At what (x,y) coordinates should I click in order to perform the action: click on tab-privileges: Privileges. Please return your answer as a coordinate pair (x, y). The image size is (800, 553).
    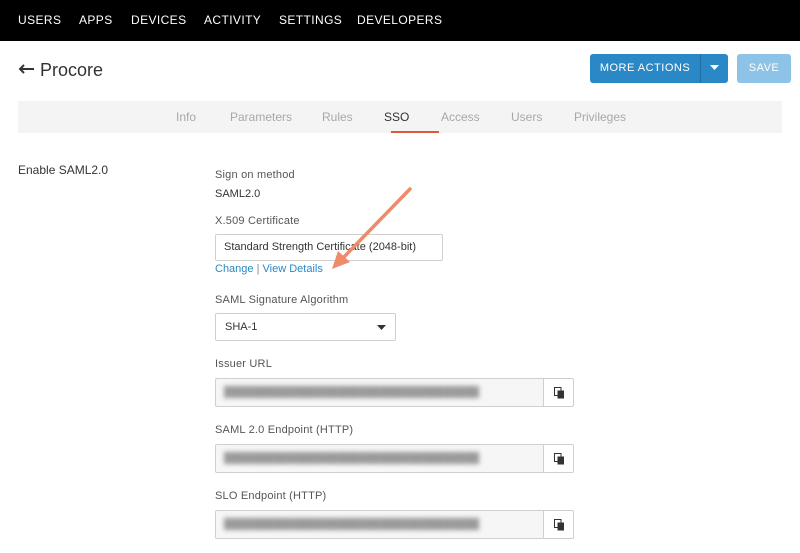
    Looking at the image, I should click on (600, 117).